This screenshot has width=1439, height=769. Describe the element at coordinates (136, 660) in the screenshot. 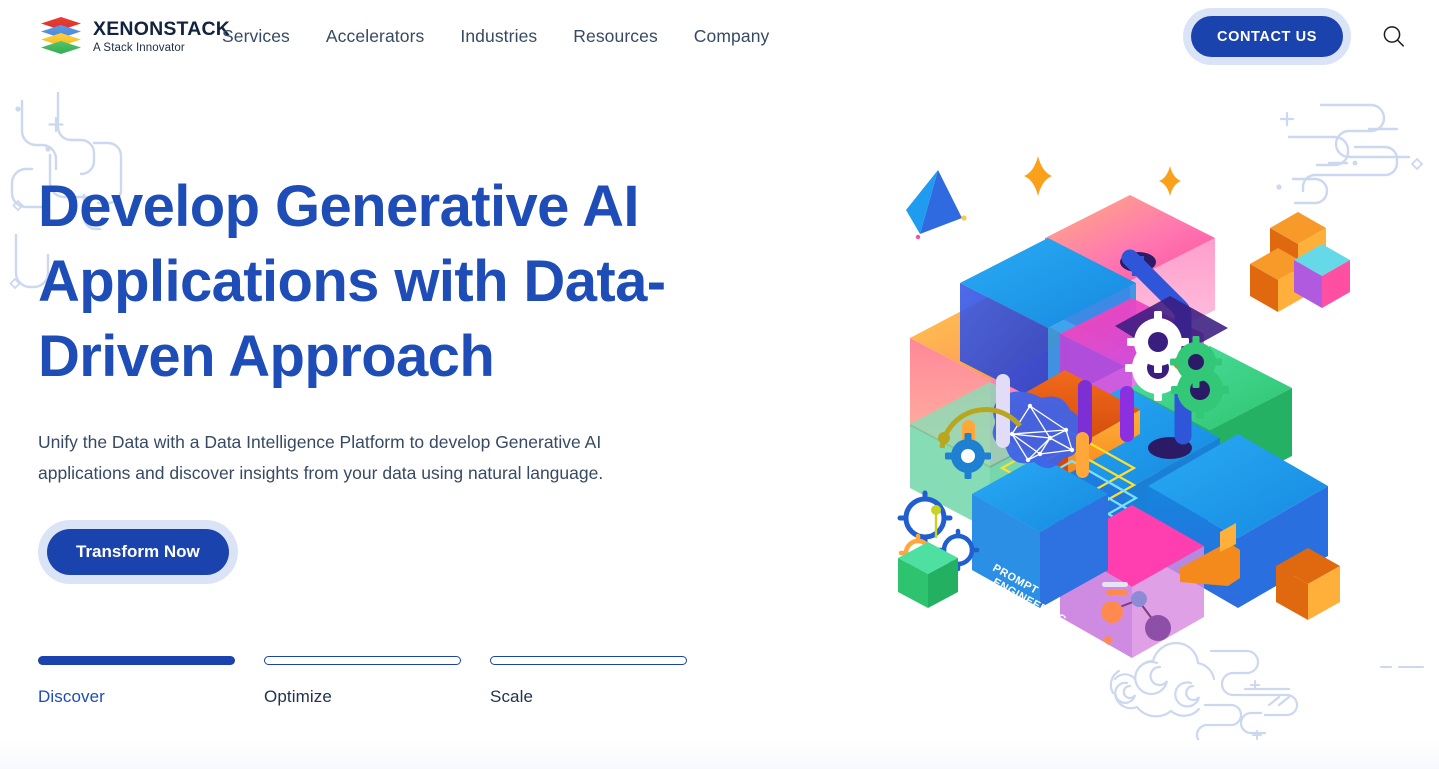

I see `step-progress-bar-discover` at that location.